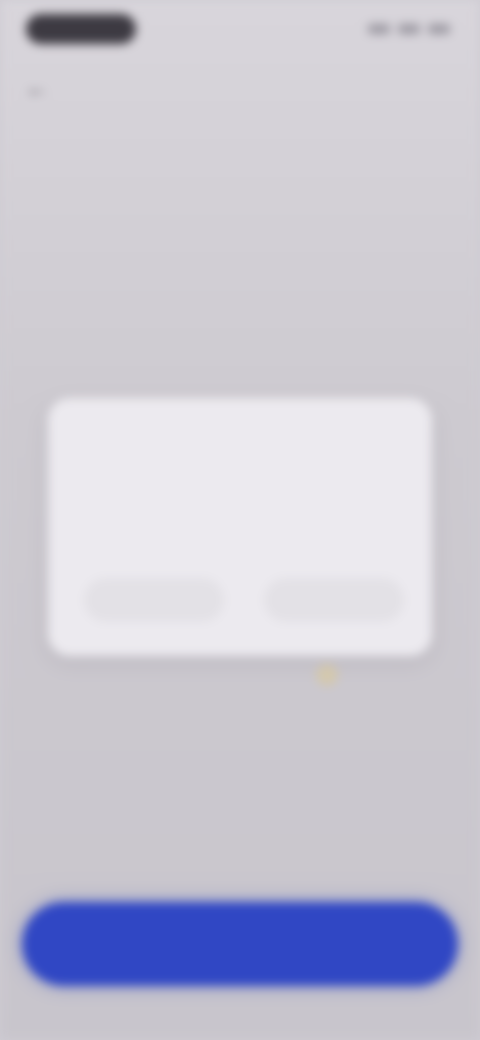 Image resolution: width=480 pixels, height=1040 pixels. I want to click on dialog-actions, so click(244, 600).